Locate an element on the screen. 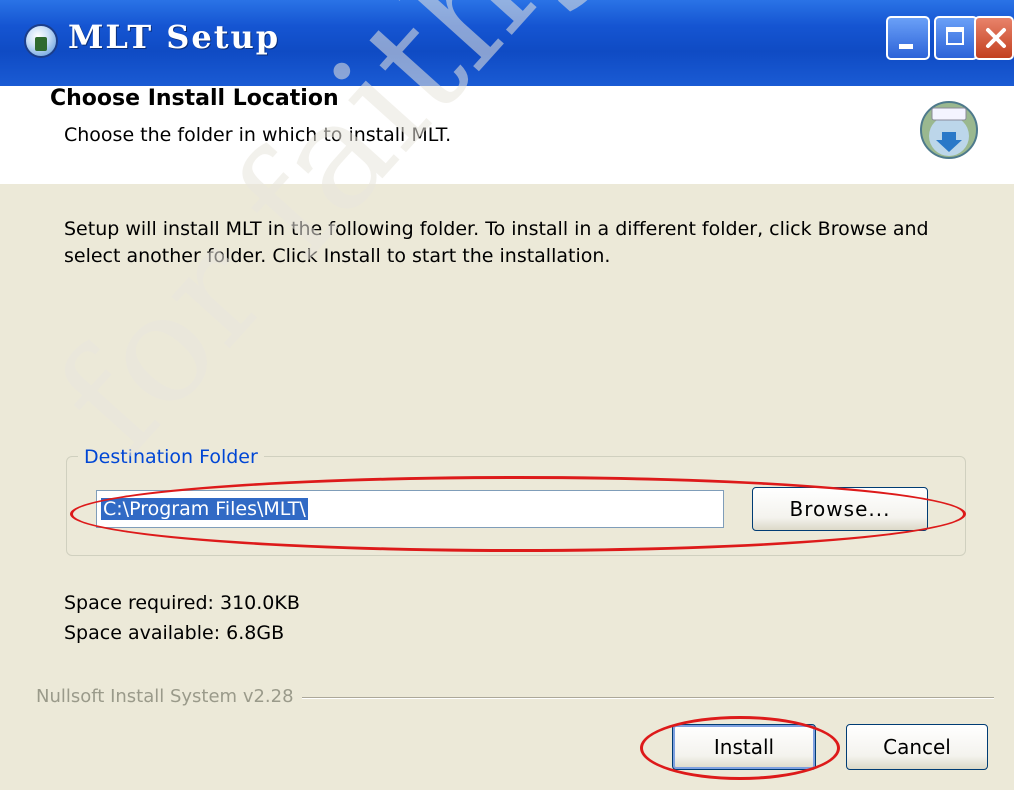 This screenshot has width=1014, height=790. space-required-text: Space required: 310.0KB is located at coordinates (182, 603).